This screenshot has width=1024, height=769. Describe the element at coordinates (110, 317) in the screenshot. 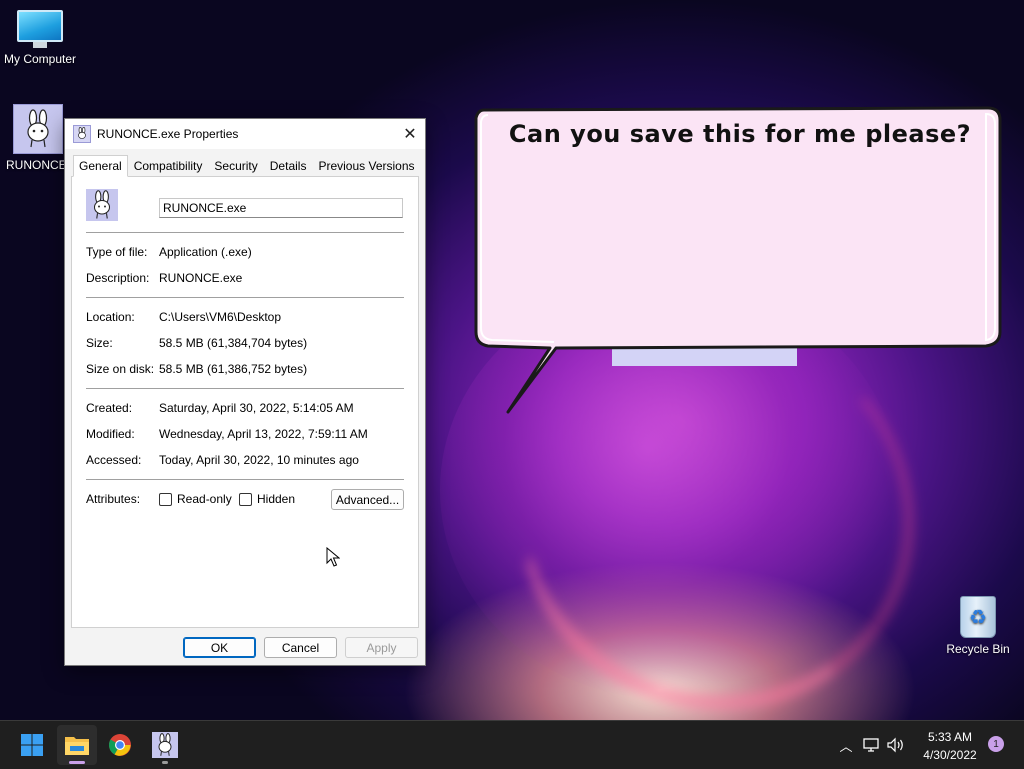

I see `location-label: Location:` at that location.